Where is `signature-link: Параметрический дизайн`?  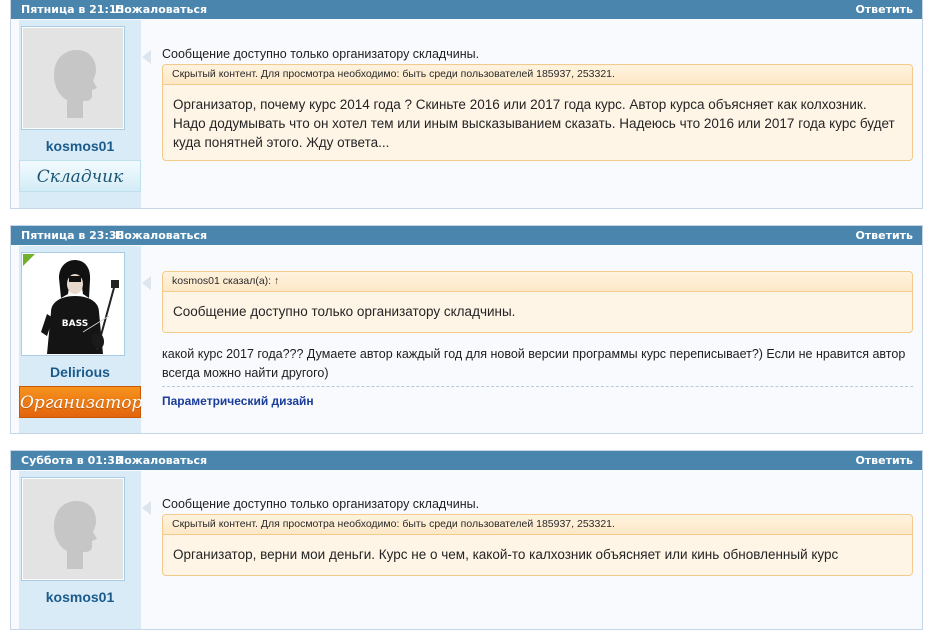
signature-link: Параметрический дизайн is located at coordinates (238, 401).